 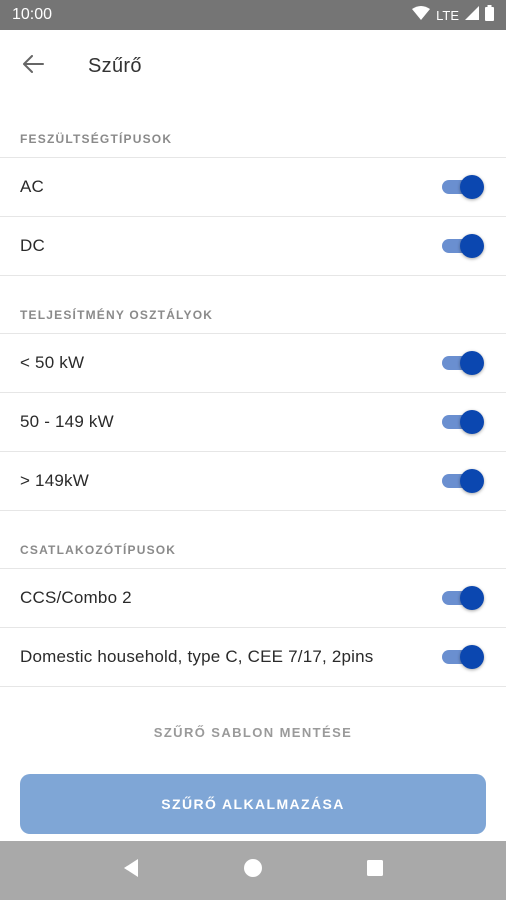 I want to click on toggle-switch-ac, so click(x=463, y=187).